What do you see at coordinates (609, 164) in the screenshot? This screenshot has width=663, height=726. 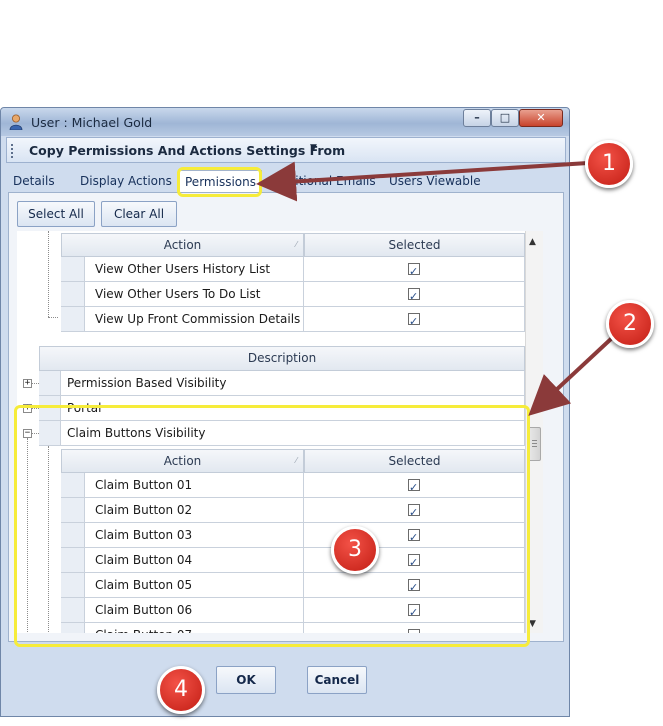 I see `annotation-badge-1: 1` at bounding box center [609, 164].